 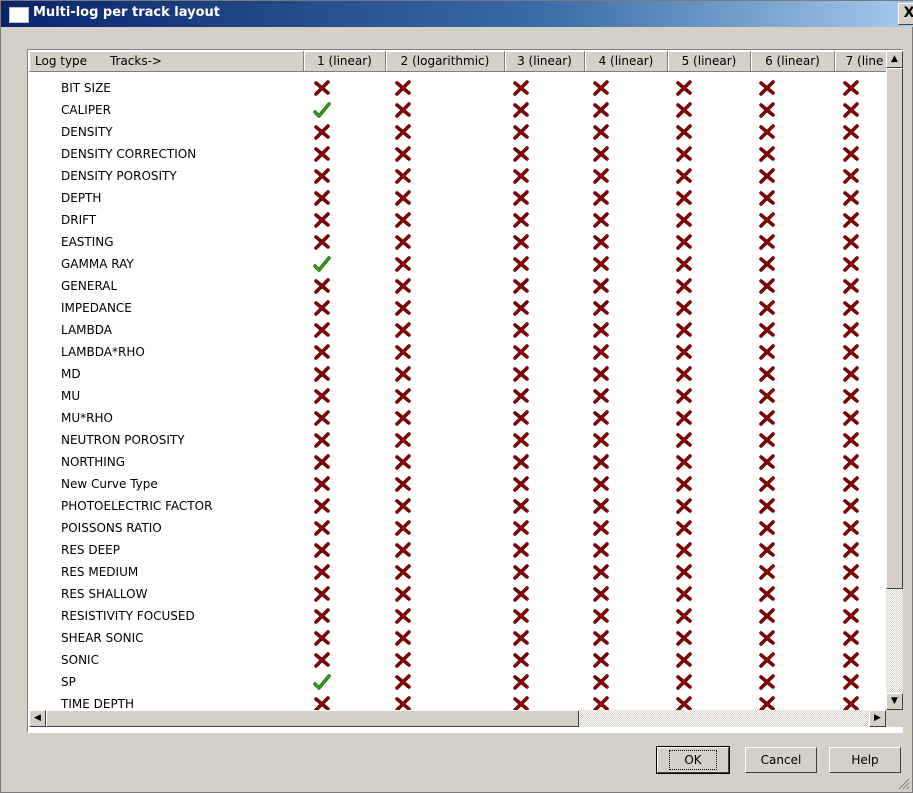 What do you see at coordinates (457, 14) in the screenshot?
I see `title-bar: Multi-log per track layout X` at bounding box center [457, 14].